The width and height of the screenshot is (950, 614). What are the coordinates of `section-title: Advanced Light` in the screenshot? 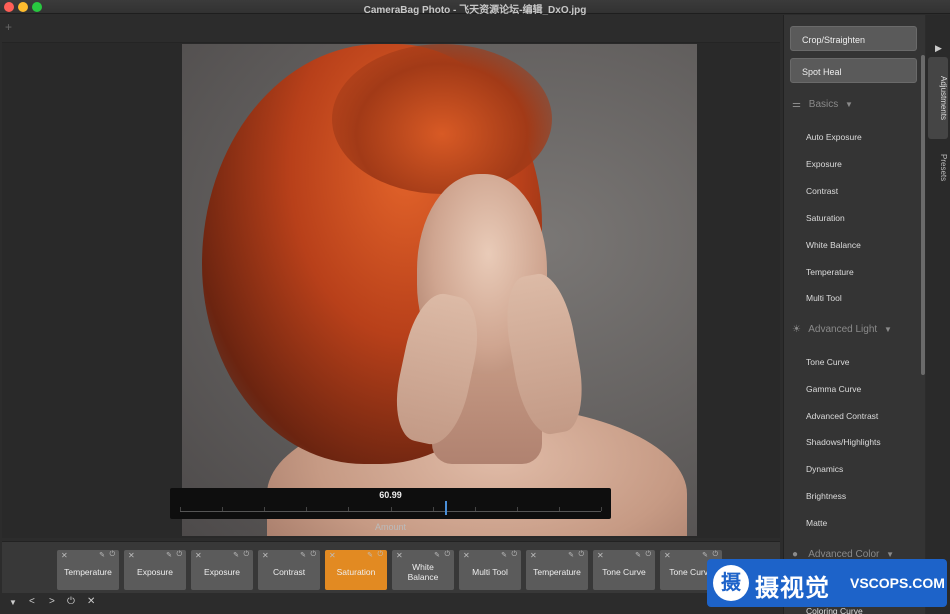 It's located at (843, 329).